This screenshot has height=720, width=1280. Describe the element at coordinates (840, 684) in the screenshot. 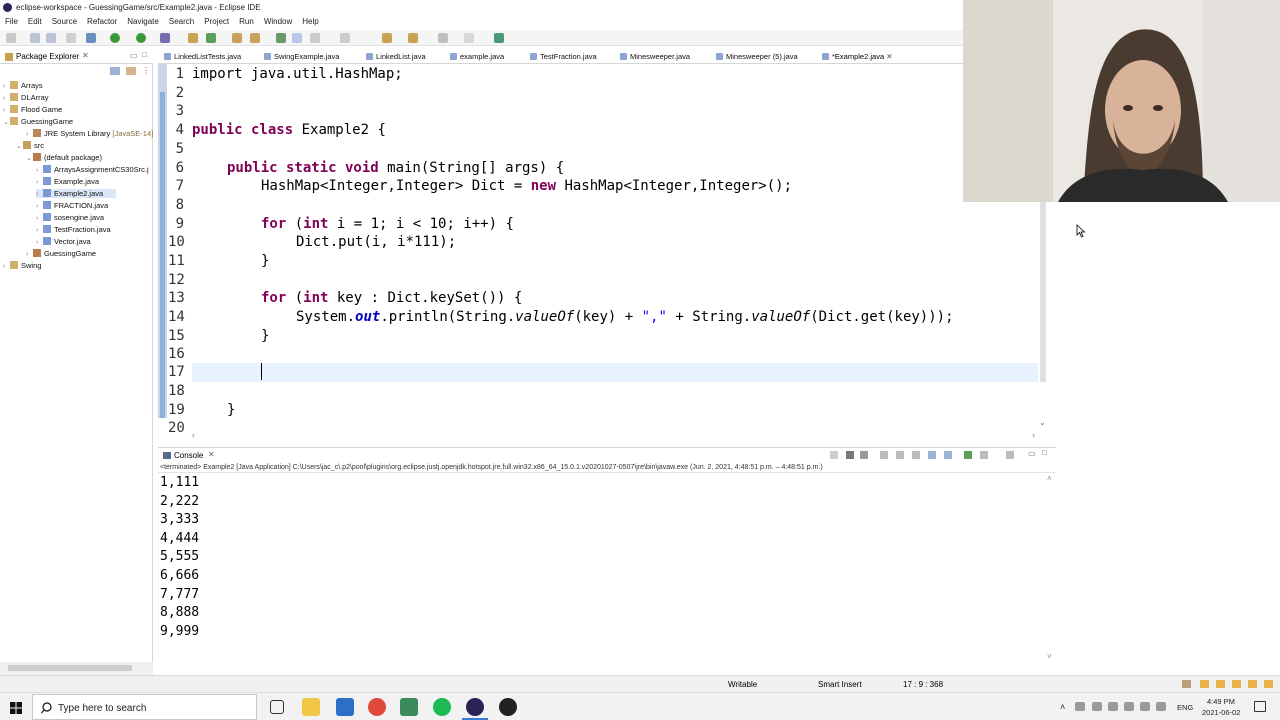

I see `status-insert-mode: Smart Insert` at that location.